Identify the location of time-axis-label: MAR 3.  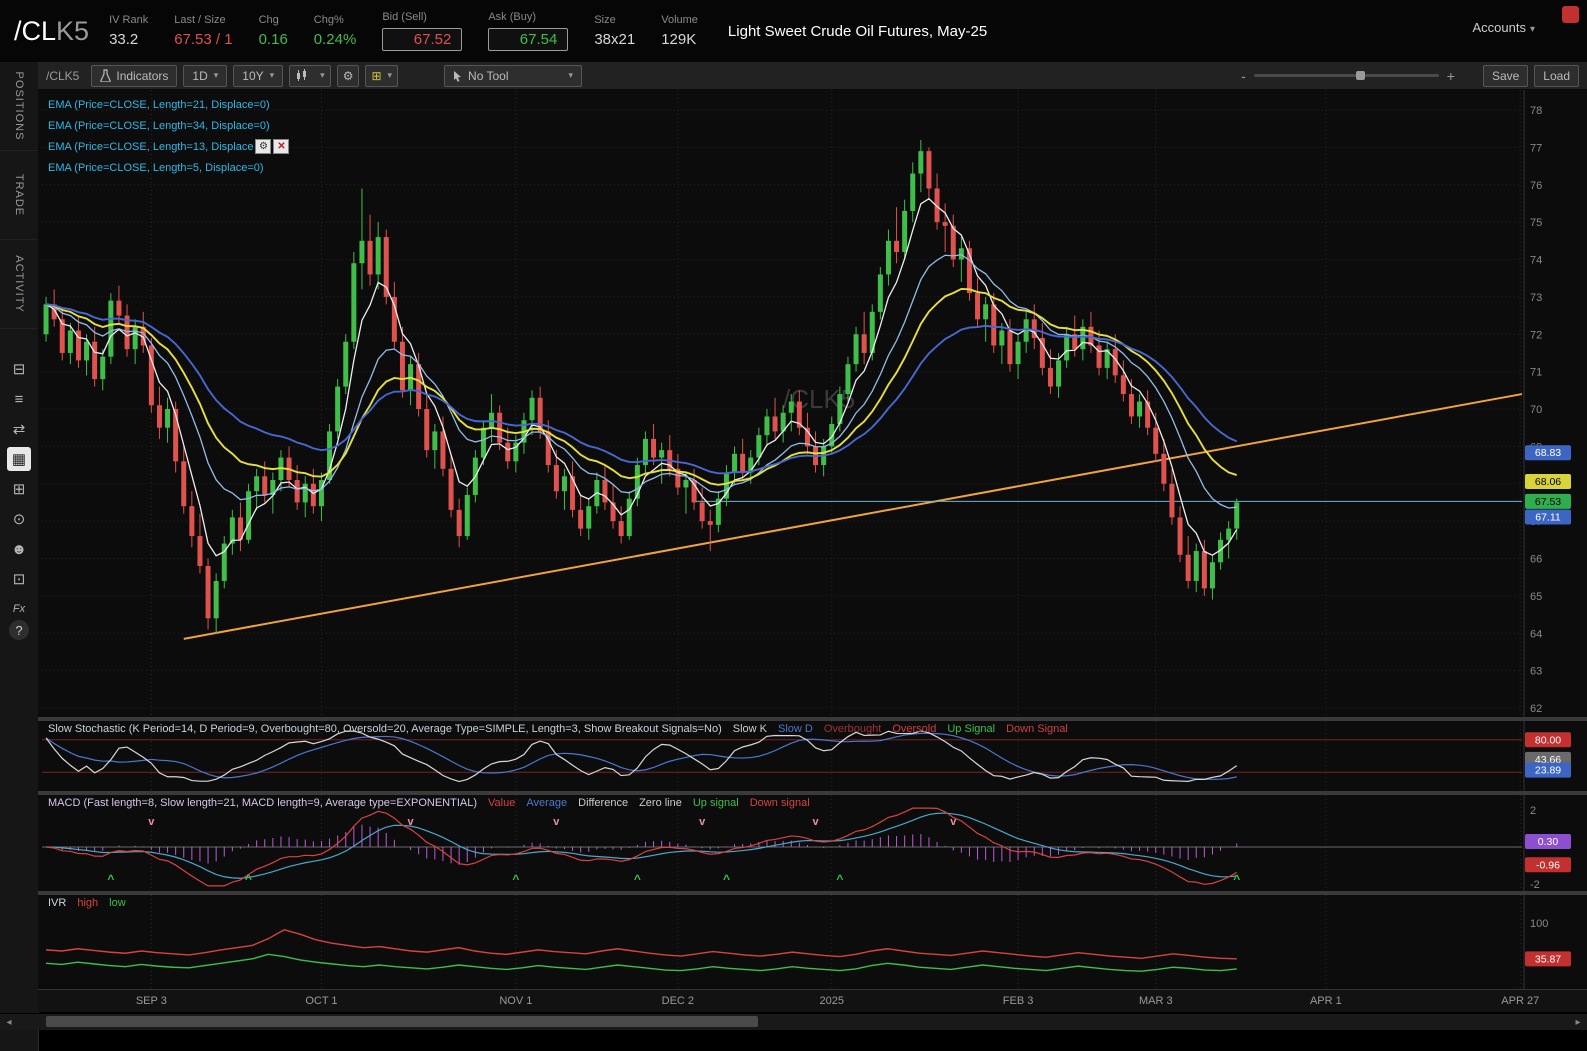
(1155, 1001).